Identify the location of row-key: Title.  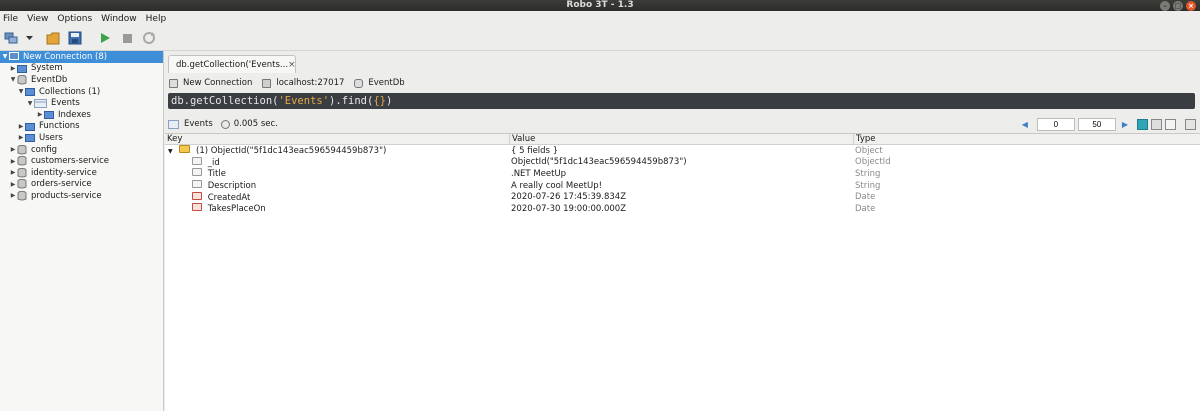
(216, 174).